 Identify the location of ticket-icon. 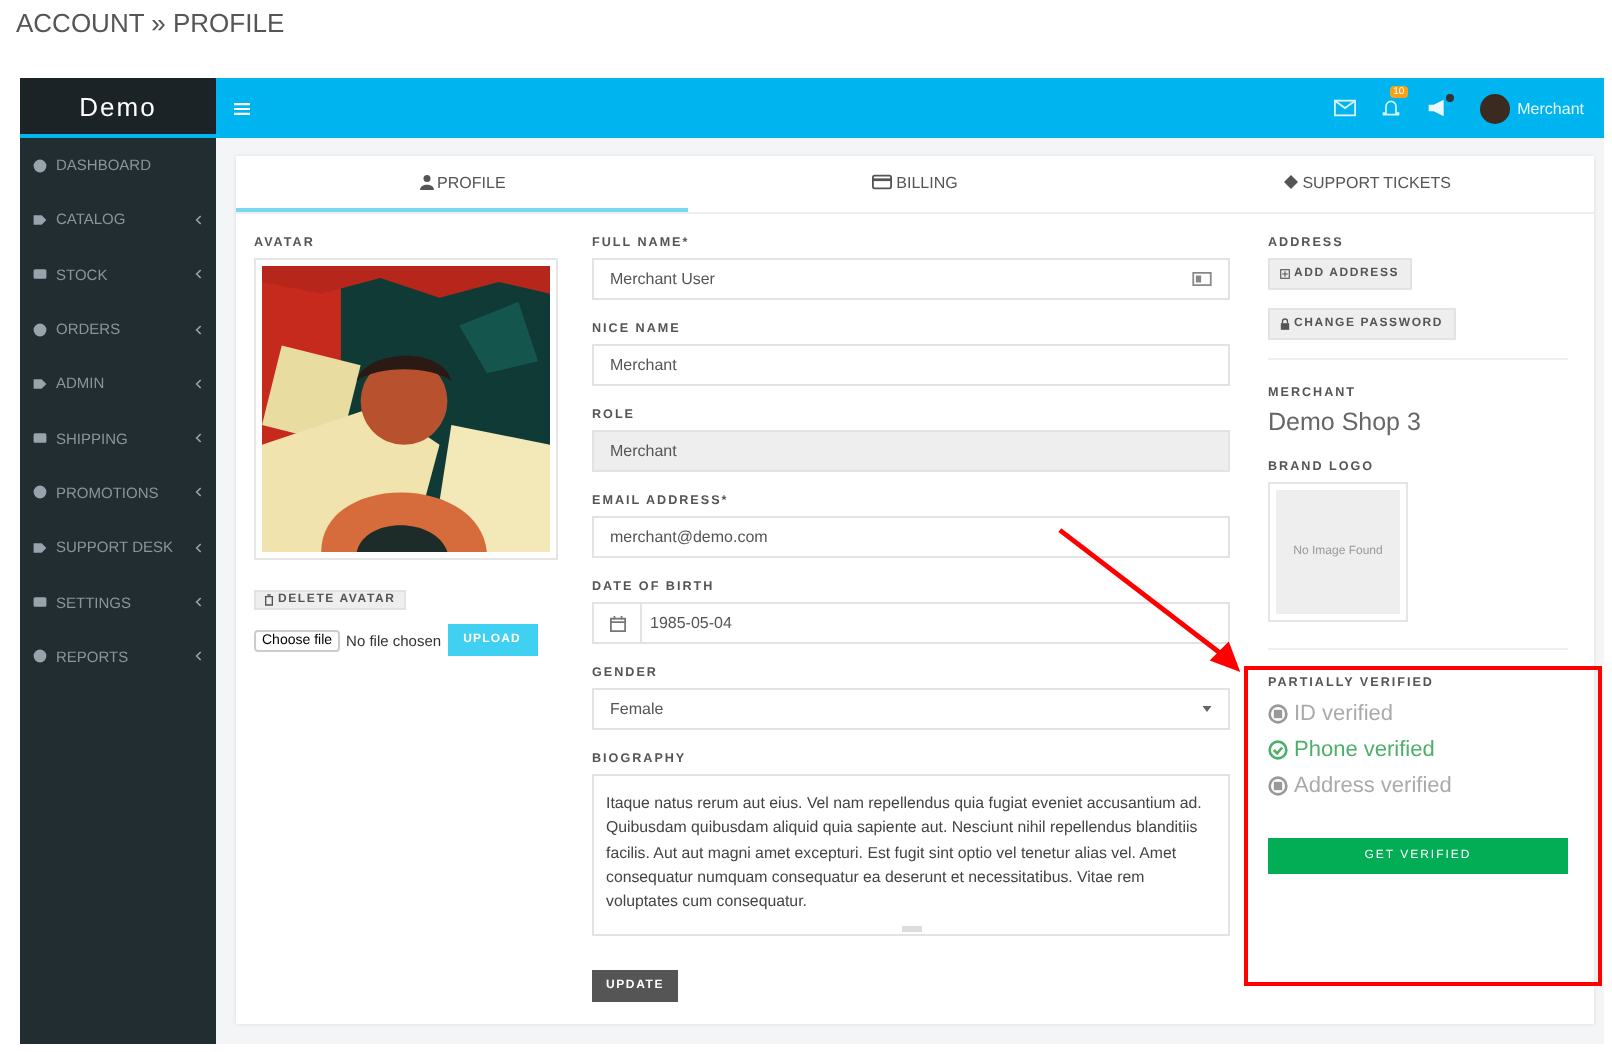
(1291, 182).